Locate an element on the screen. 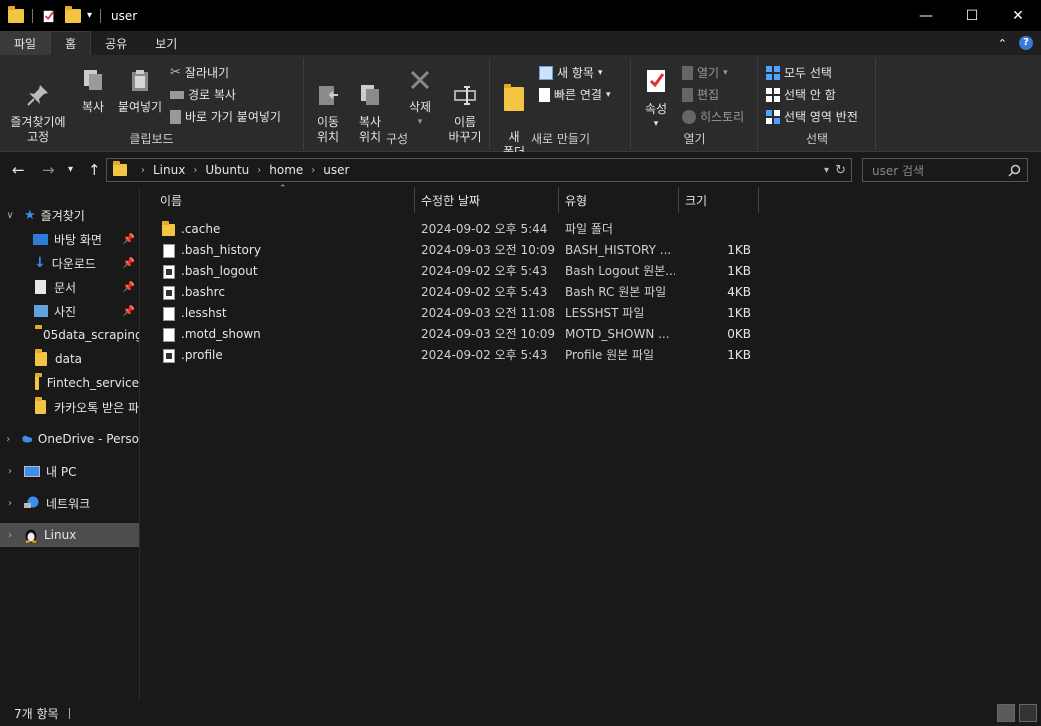 This screenshot has height=726, width=1041. refresh-icon: ↻ is located at coordinates (840, 170).